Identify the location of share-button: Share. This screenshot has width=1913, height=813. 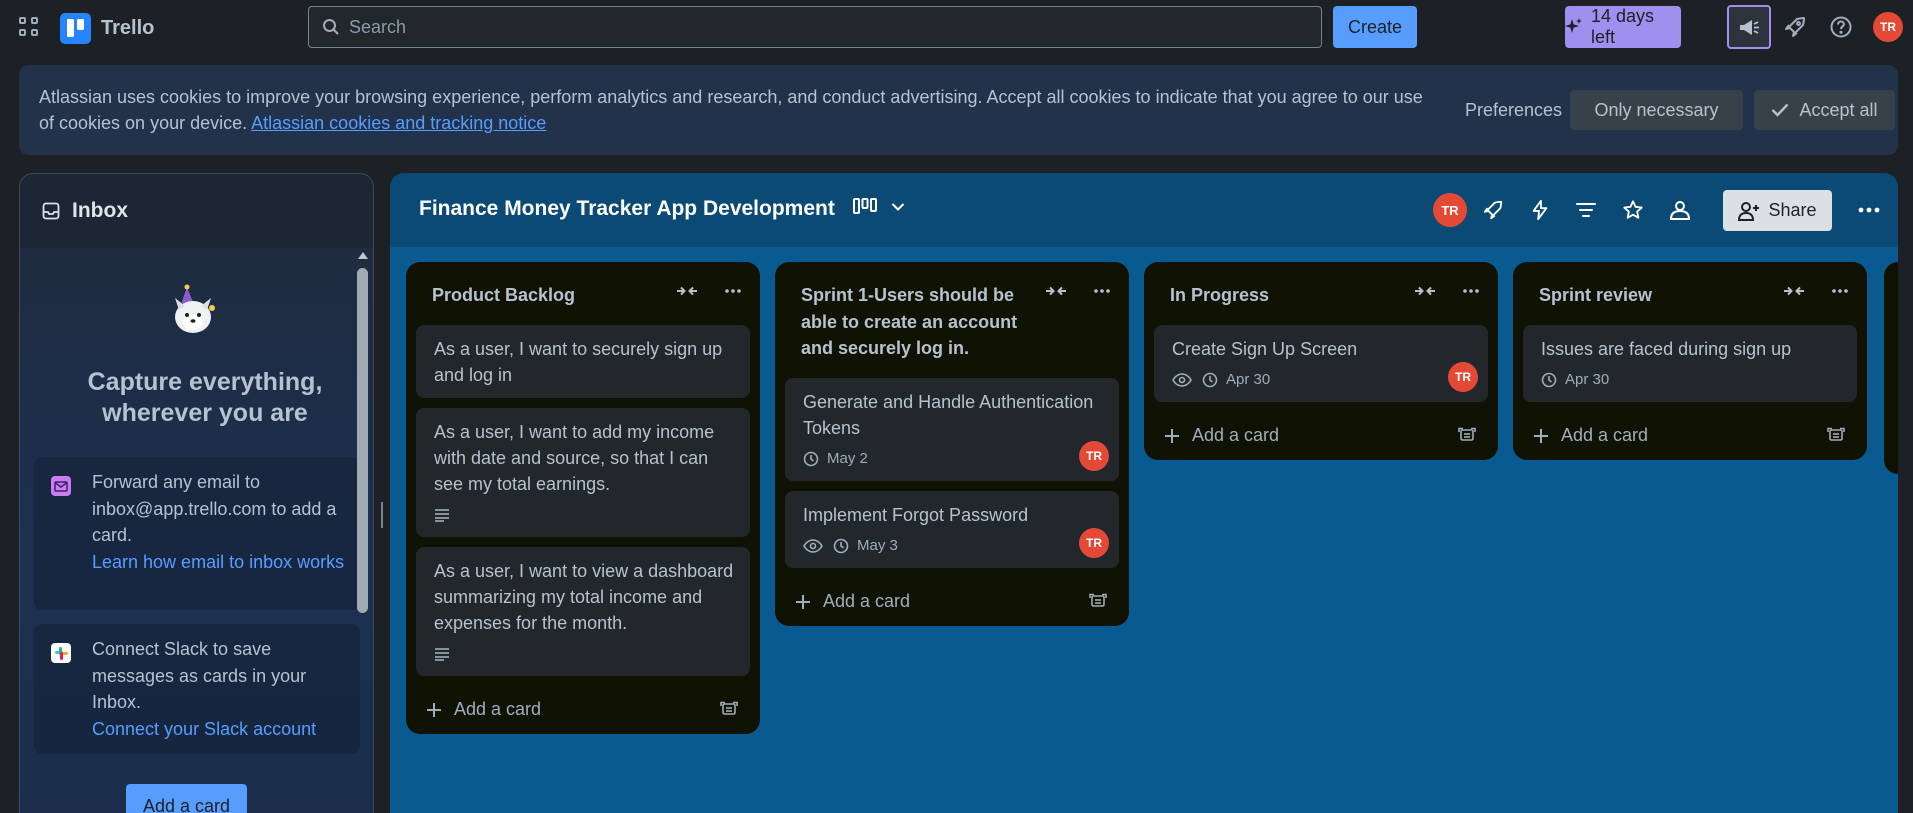
(1777, 210).